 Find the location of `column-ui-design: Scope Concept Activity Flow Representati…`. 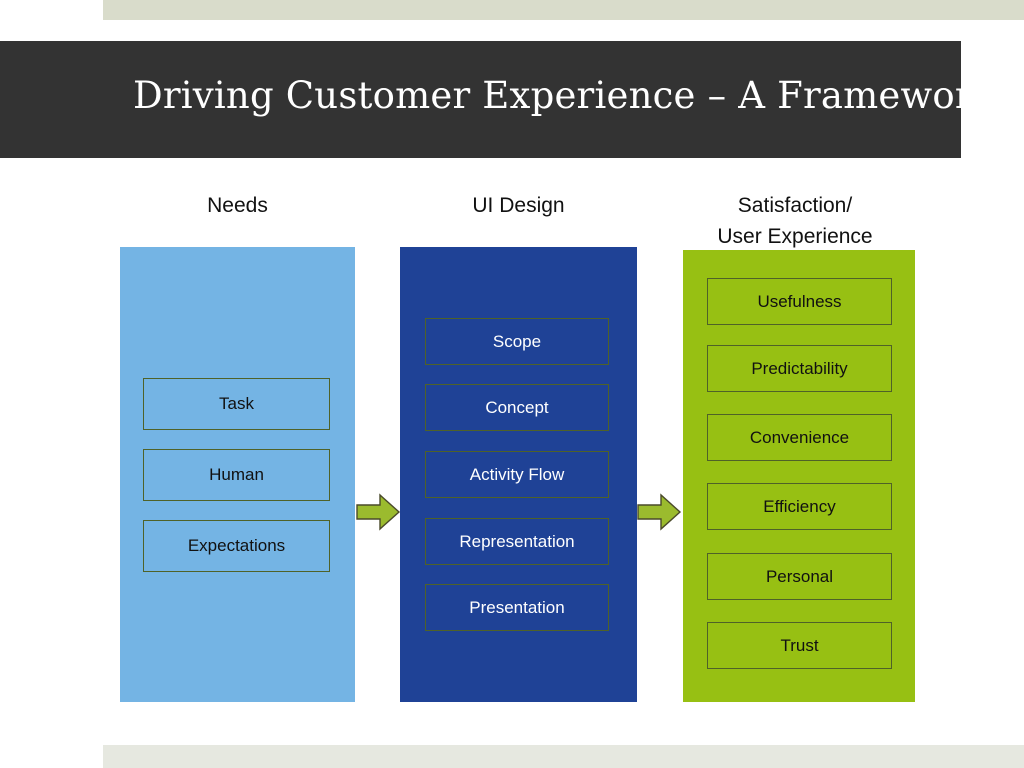

column-ui-design: Scope Concept Activity Flow Representati… is located at coordinates (518, 474).